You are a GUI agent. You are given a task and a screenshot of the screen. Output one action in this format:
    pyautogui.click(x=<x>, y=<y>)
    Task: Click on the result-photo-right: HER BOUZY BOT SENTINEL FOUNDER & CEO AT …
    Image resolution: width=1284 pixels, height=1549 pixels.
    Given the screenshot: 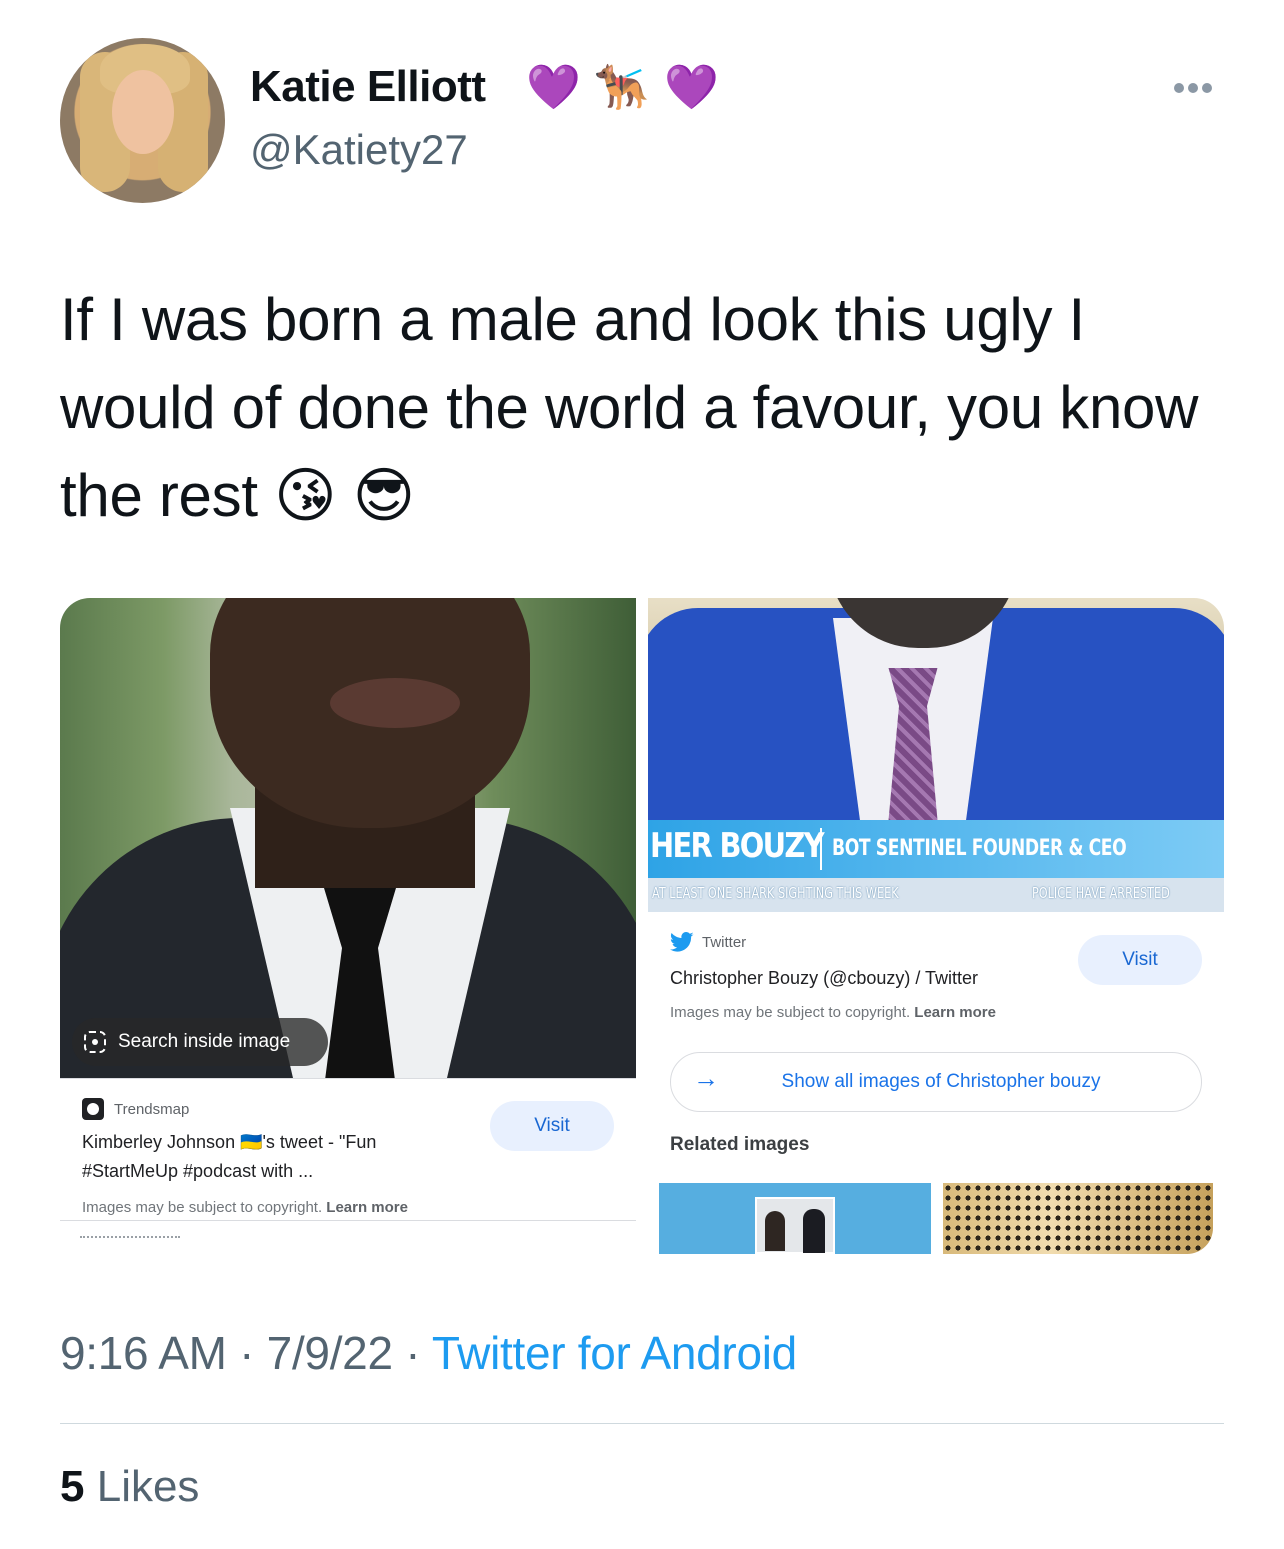 What is the action you would take?
    pyautogui.click(x=936, y=755)
    